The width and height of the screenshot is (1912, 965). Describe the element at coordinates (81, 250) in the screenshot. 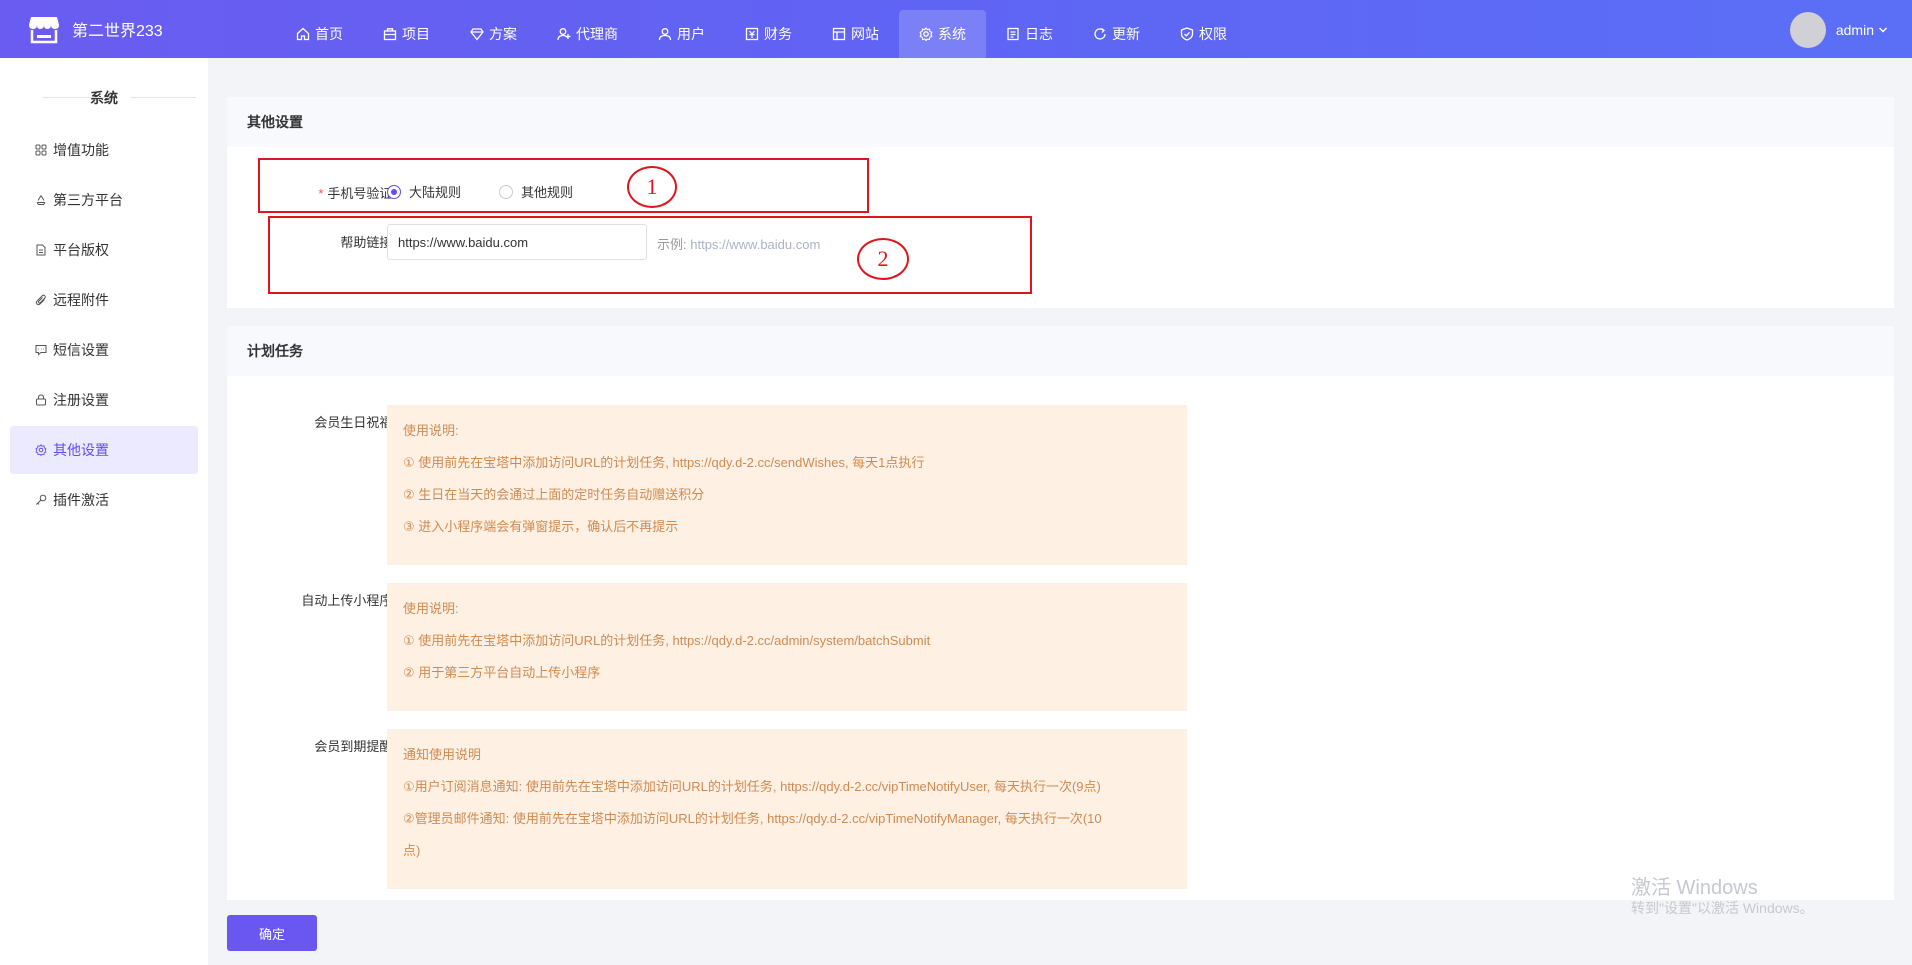

I see `sidebar-item-label: 平台版权` at that location.